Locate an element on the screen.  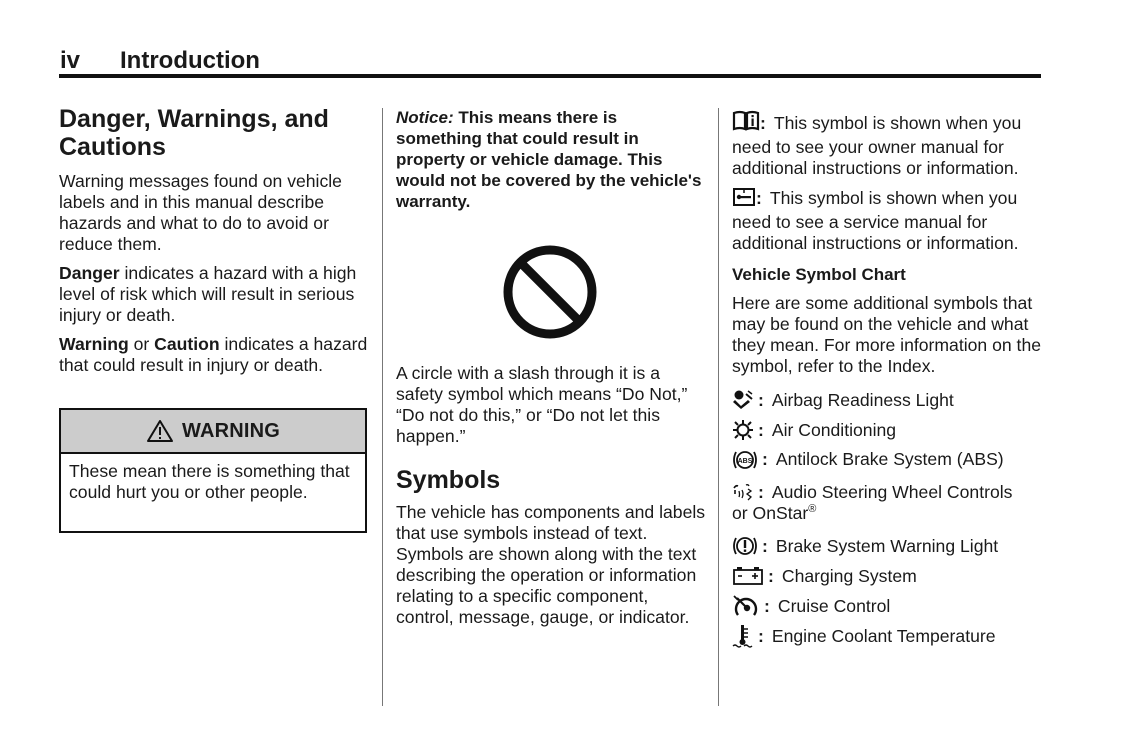
symbol-item: : Air Conditioning is located at coordinates (887, 430).